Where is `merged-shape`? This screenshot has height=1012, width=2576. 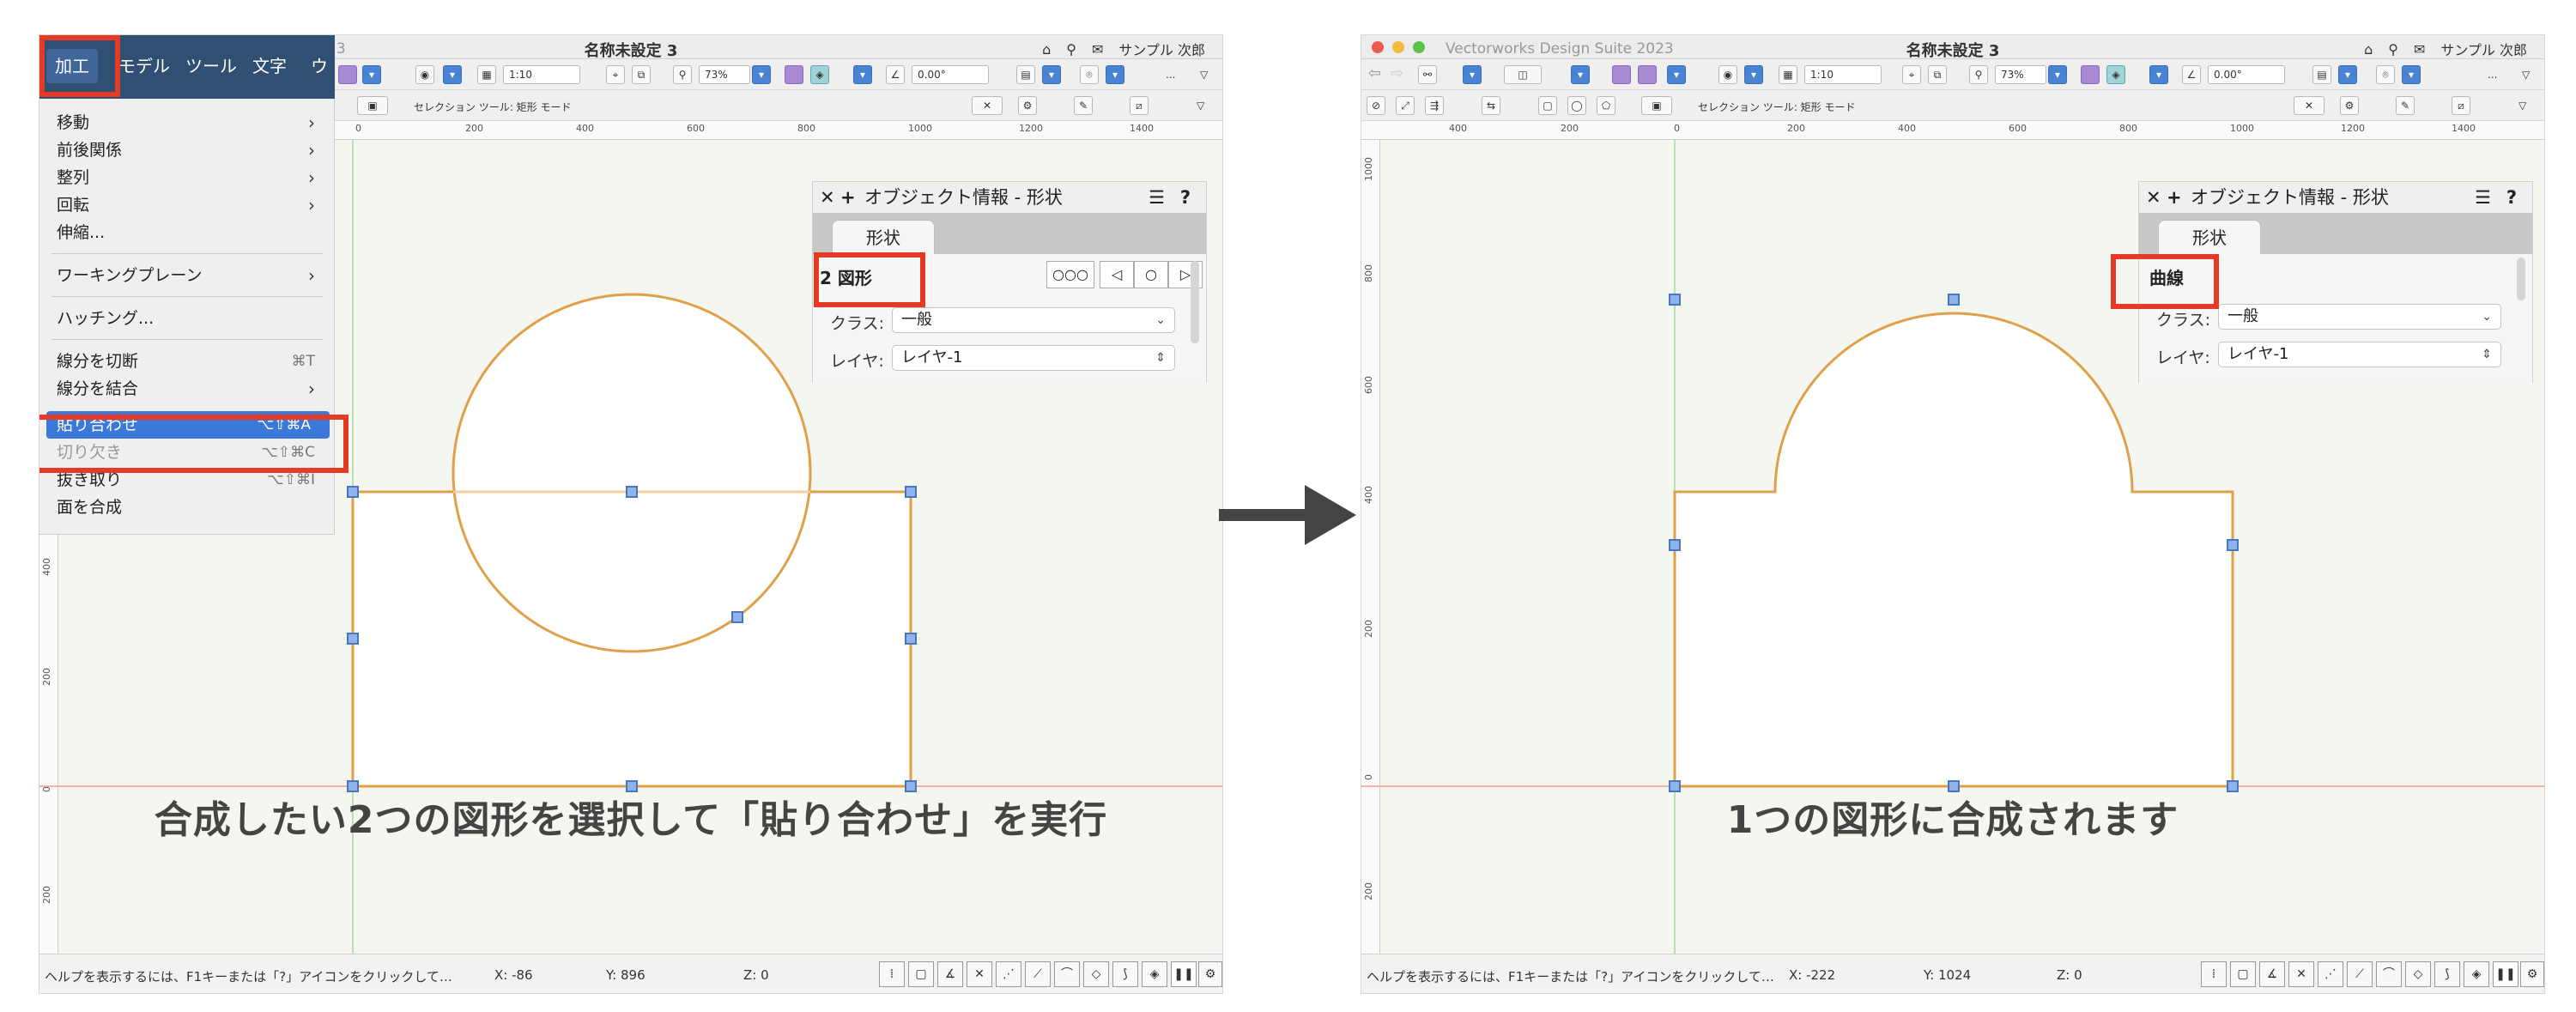
merged-shape is located at coordinates (1953, 550).